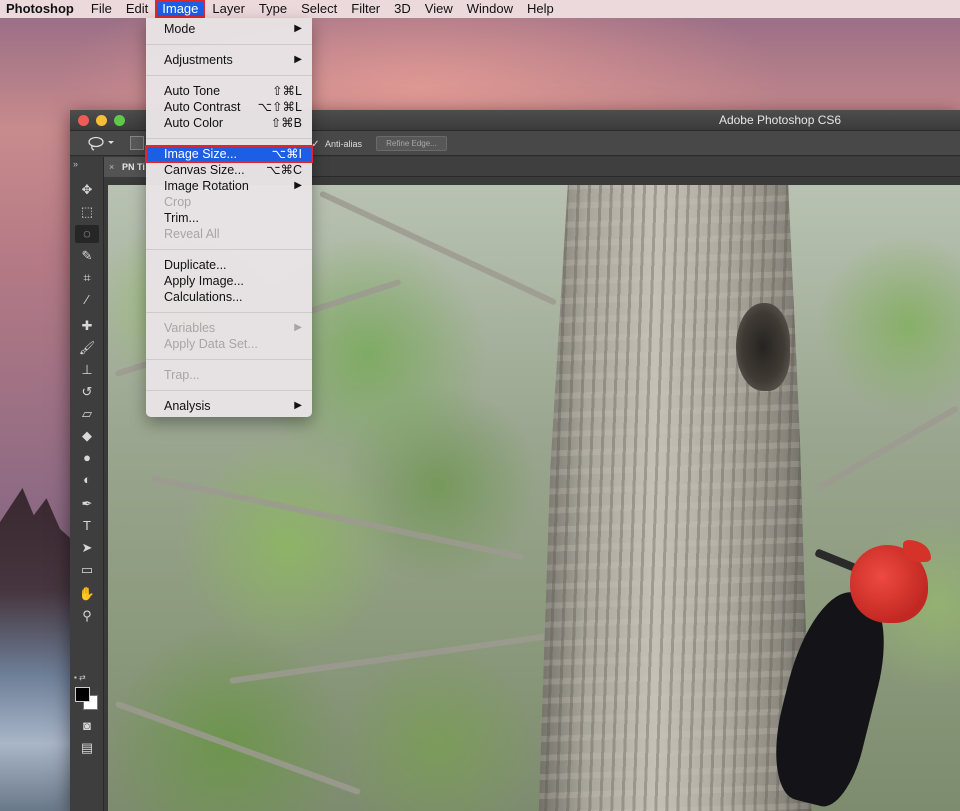  I want to click on path-selection-tool-icon: ➤, so click(87, 548).